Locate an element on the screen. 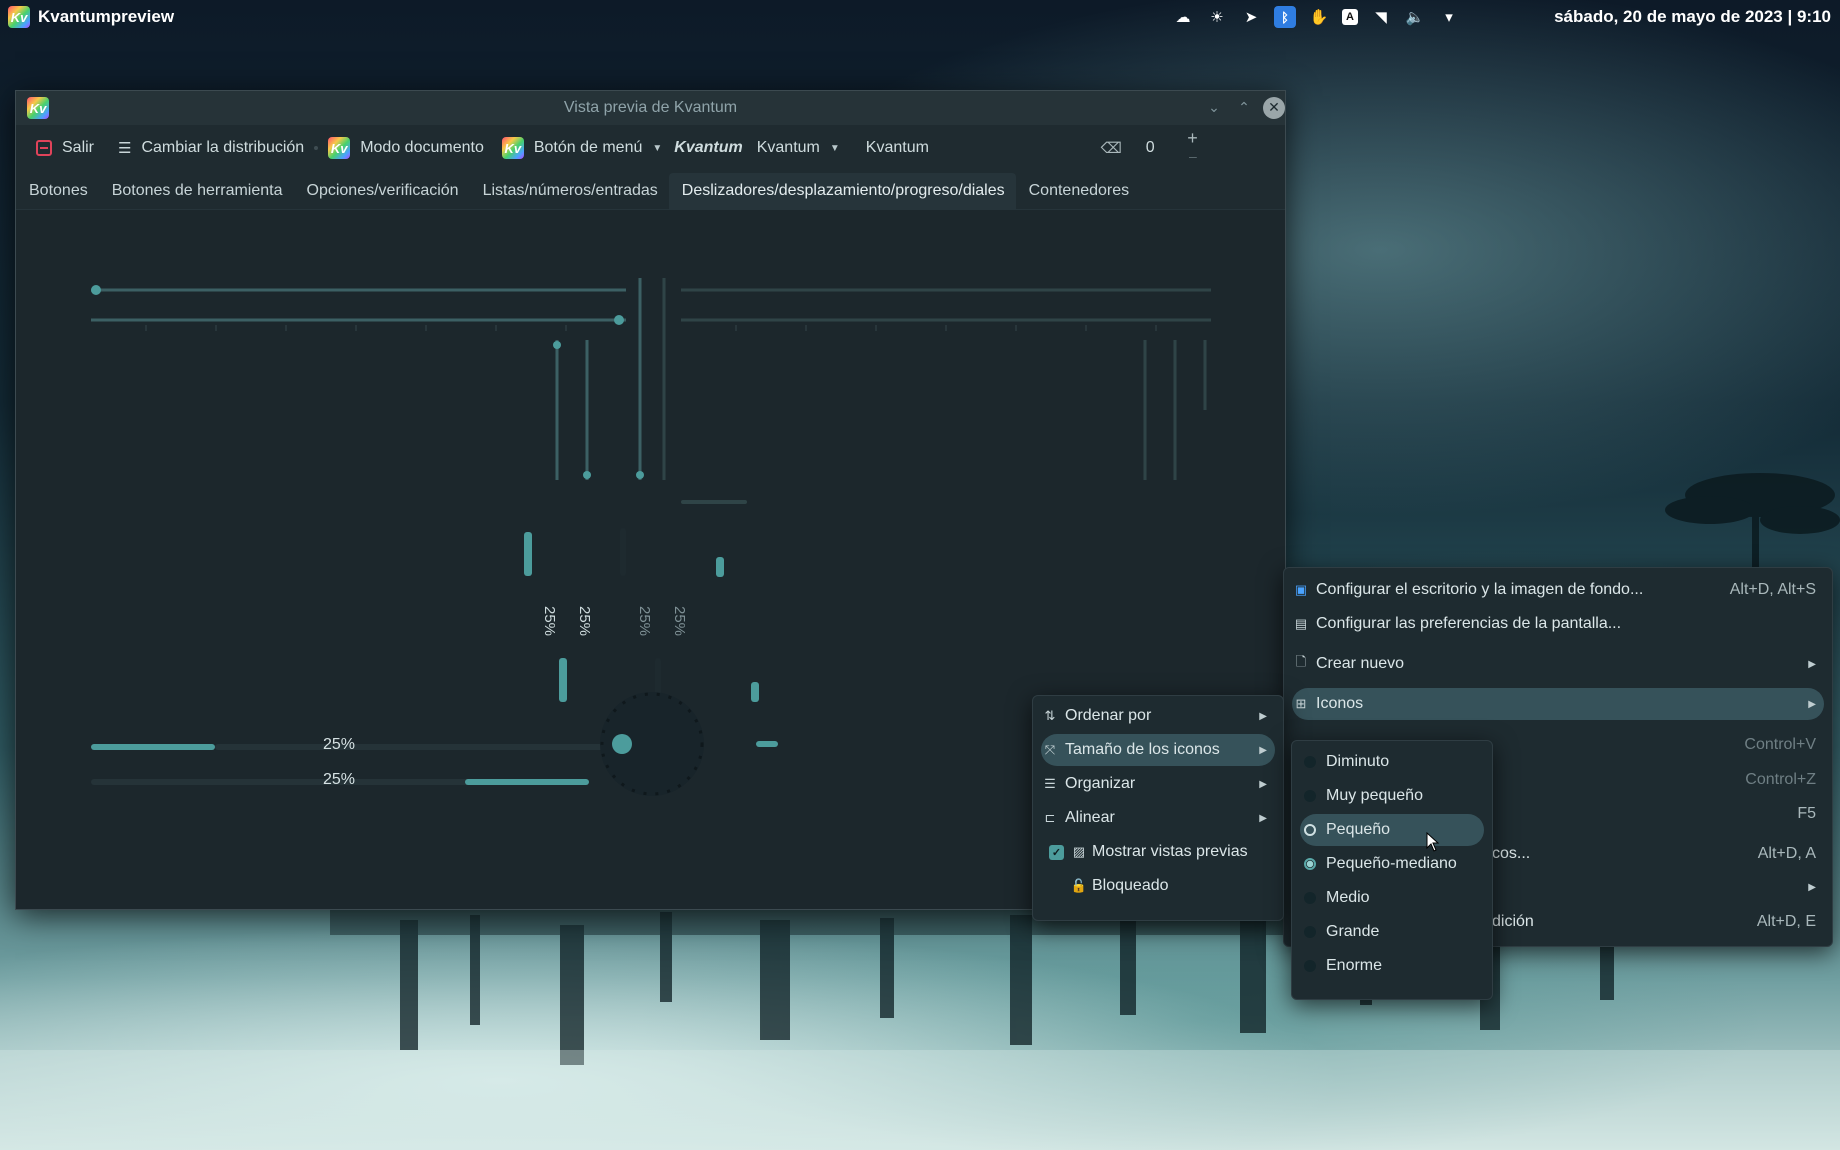 The width and height of the screenshot is (1840, 1150). line-edit: ⌫ is located at coordinates (992, 148).